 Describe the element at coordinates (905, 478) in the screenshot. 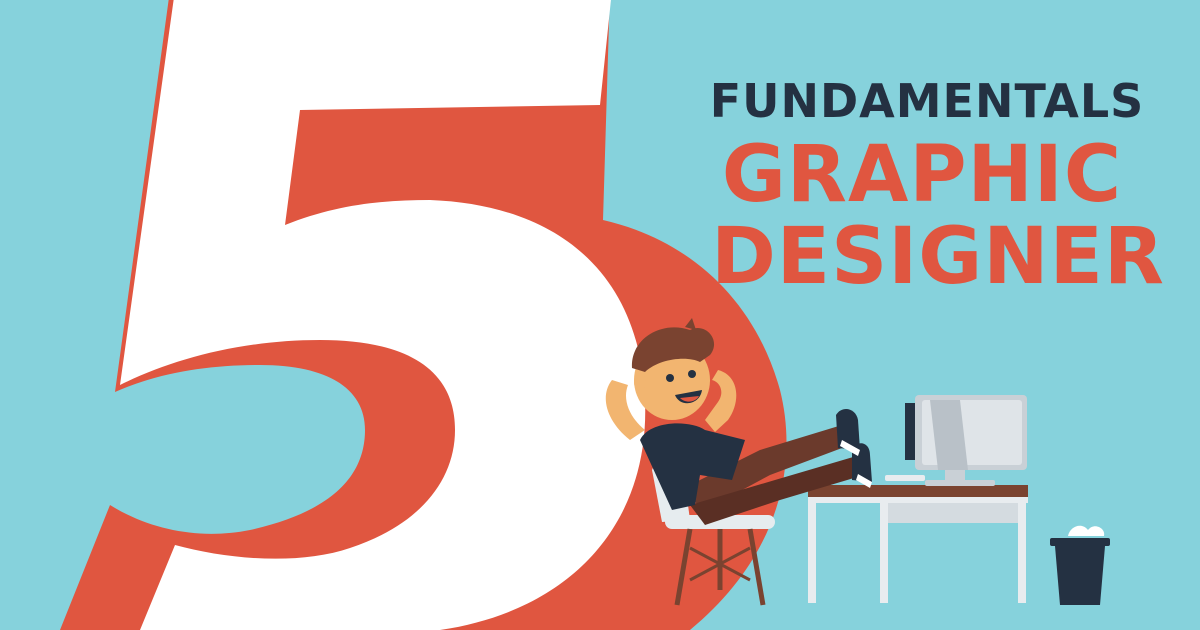

I see `keyboard-icon` at that location.